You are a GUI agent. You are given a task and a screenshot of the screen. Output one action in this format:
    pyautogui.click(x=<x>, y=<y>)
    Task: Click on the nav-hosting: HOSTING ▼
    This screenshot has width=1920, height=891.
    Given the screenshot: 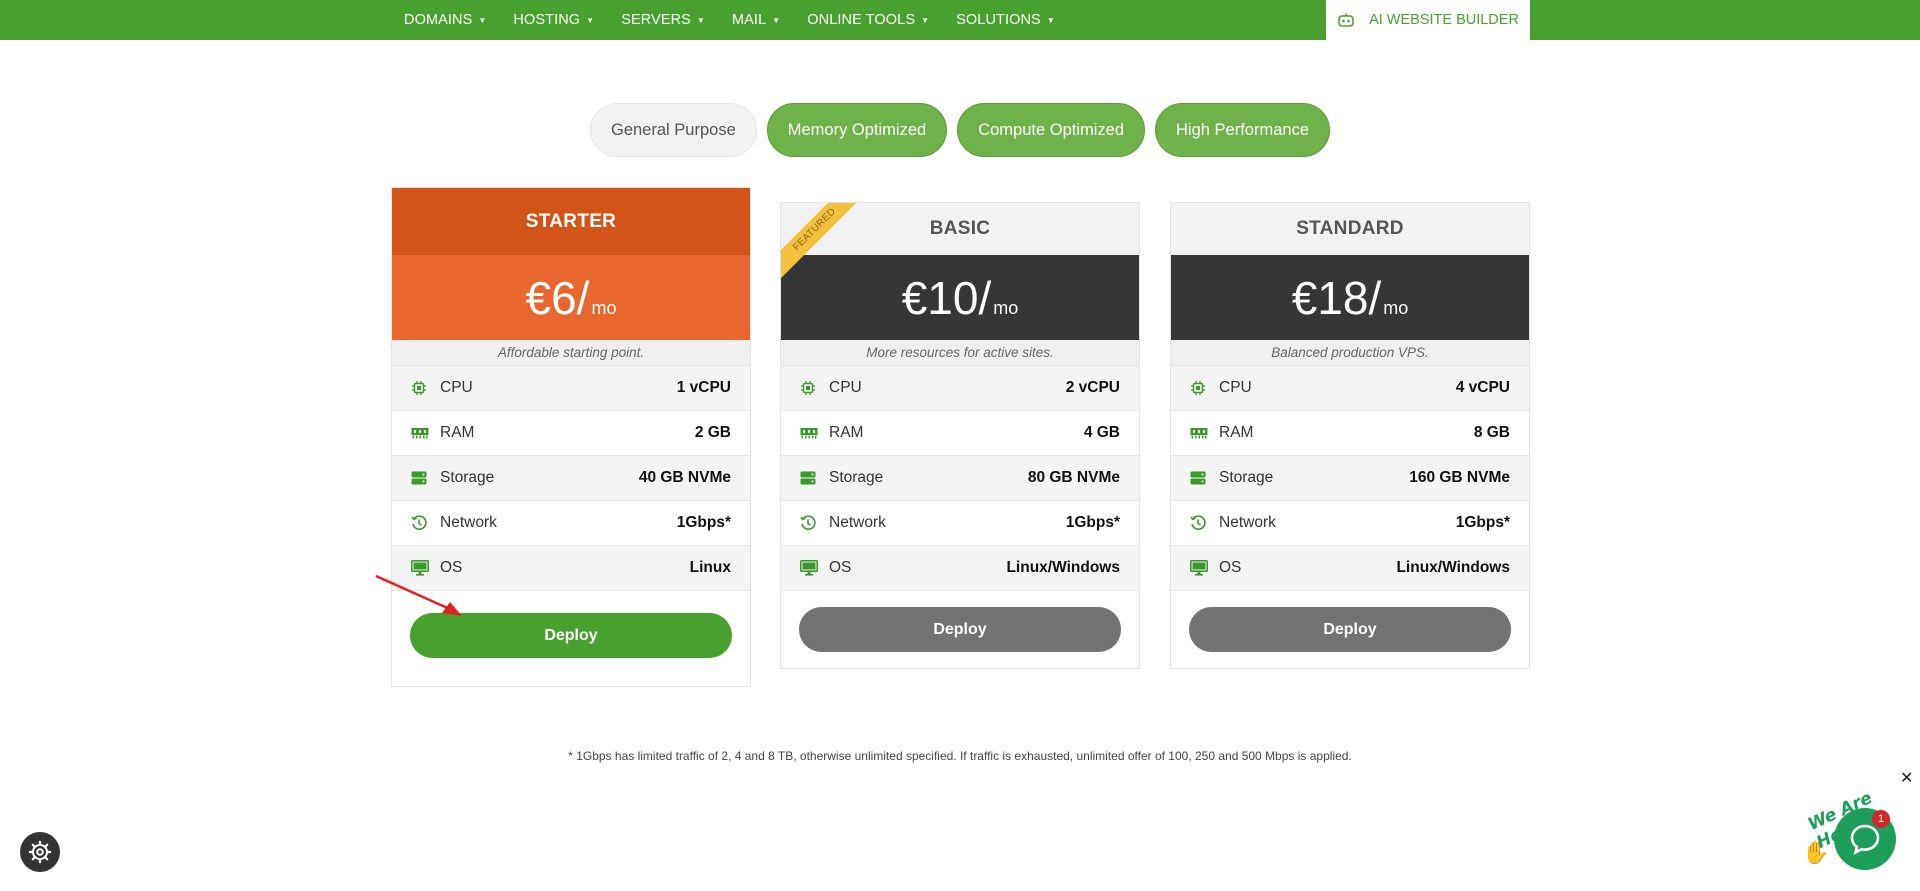 What is the action you would take?
    pyautogui.click(x=553, y=20)
    